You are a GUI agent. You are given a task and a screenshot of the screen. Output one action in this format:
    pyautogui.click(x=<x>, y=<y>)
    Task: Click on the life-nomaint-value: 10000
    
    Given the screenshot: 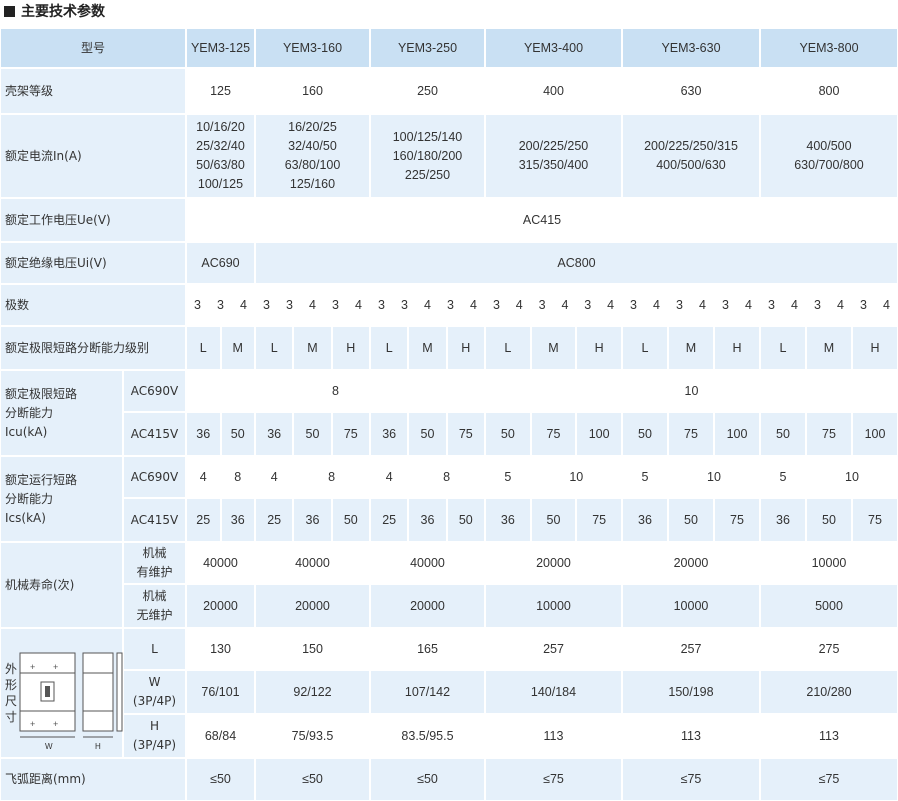 What is the action you would take?
    pyautogui.click(x=553, y=606)
    